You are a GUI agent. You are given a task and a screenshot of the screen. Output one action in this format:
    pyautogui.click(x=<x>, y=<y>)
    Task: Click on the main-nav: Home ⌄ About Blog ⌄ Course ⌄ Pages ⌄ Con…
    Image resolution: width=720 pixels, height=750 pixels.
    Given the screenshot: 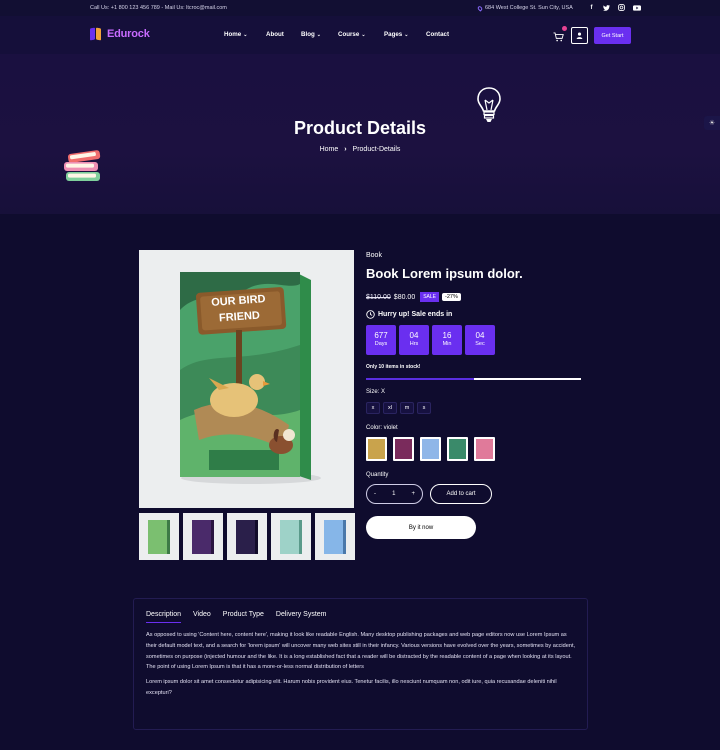 What is the action you would take?
    pyautogui.click(x=336, y=34)
    